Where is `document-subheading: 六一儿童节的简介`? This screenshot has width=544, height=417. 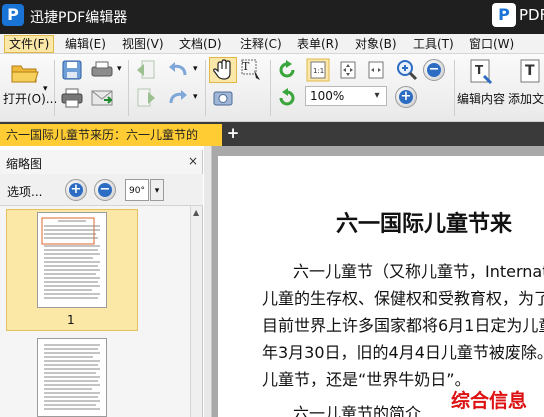 document-subheading: 六一儿童节的简介 is located at coordinates (357, 410).